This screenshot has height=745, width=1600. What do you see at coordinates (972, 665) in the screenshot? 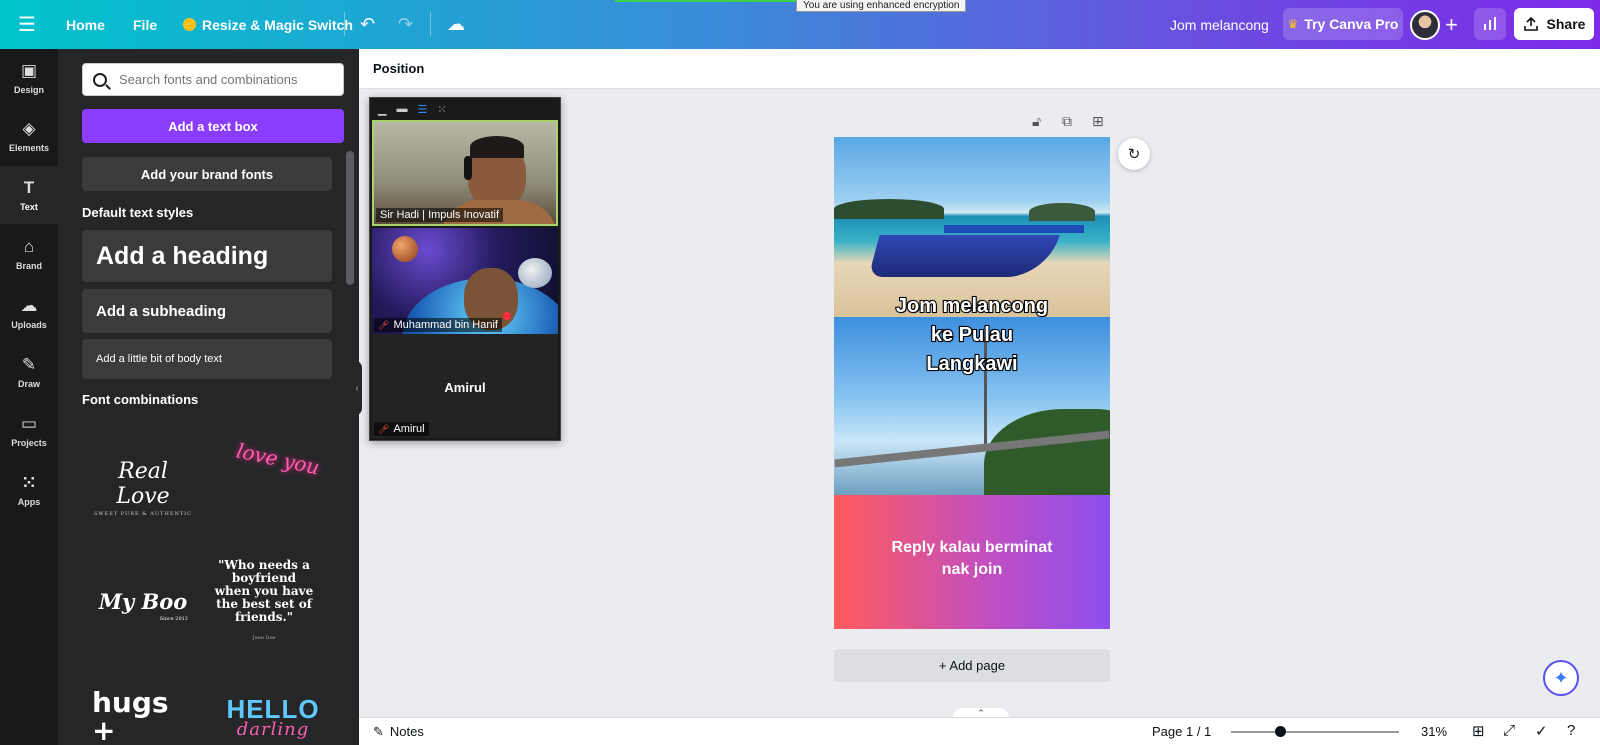
I see `add-page-button: + Add page` at bounding box center [972, 665].